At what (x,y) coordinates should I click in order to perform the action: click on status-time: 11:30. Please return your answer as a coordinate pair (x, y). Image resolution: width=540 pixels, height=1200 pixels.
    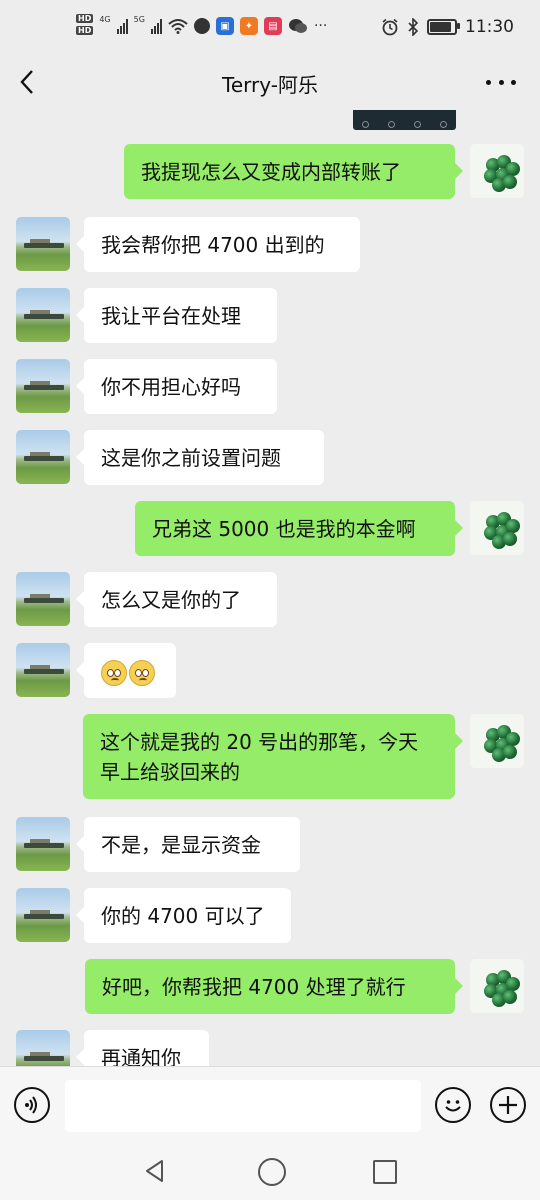
    Looking at the image, I should click on (489, 27).